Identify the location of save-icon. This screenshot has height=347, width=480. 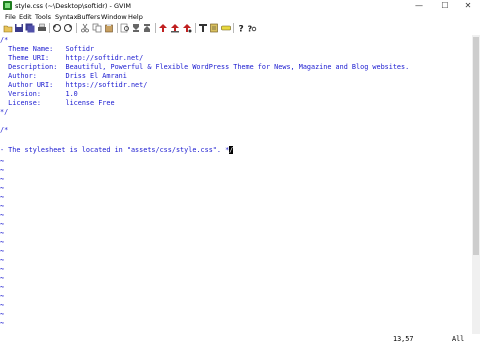
(19, 28).